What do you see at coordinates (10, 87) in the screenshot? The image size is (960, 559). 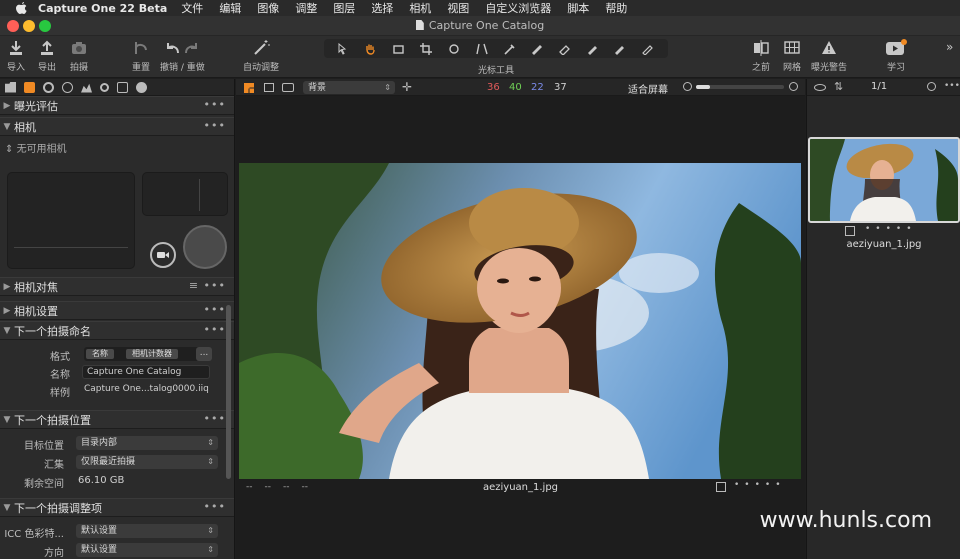 I see `library-tab-icon` at bounding box center [10, 87].